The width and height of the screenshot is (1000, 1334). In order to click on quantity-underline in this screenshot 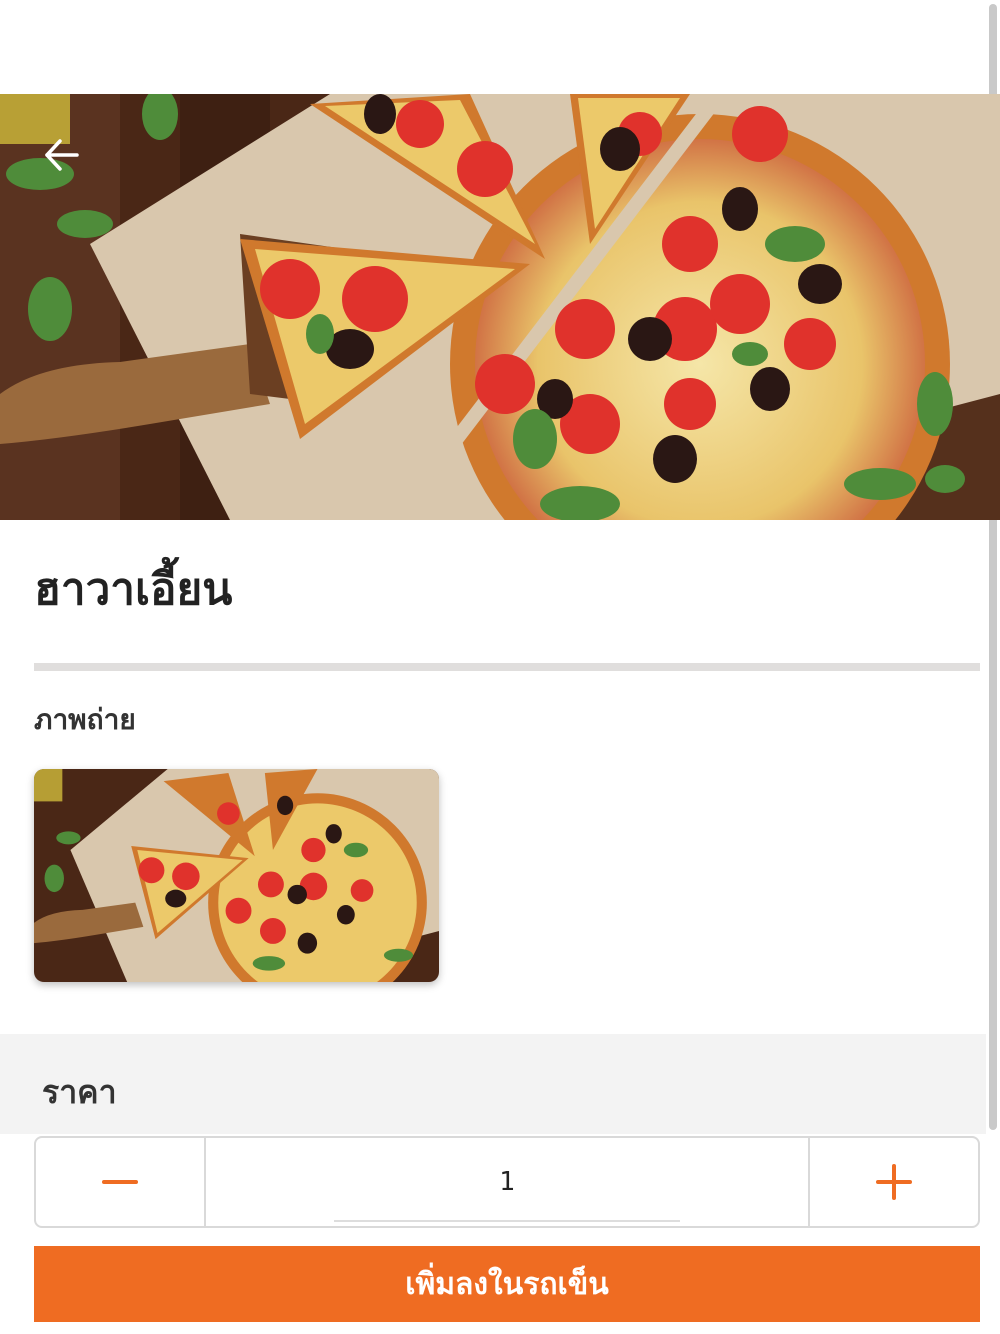, I will do `click(507, 1221)`.